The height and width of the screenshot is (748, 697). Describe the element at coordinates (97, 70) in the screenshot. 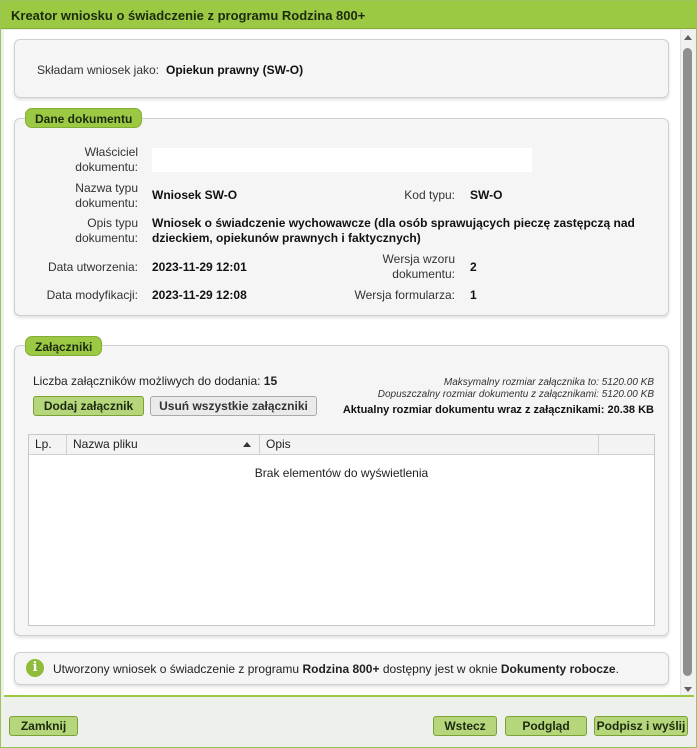

I see `applicant-label: Składam wniosek jako:` at that location.